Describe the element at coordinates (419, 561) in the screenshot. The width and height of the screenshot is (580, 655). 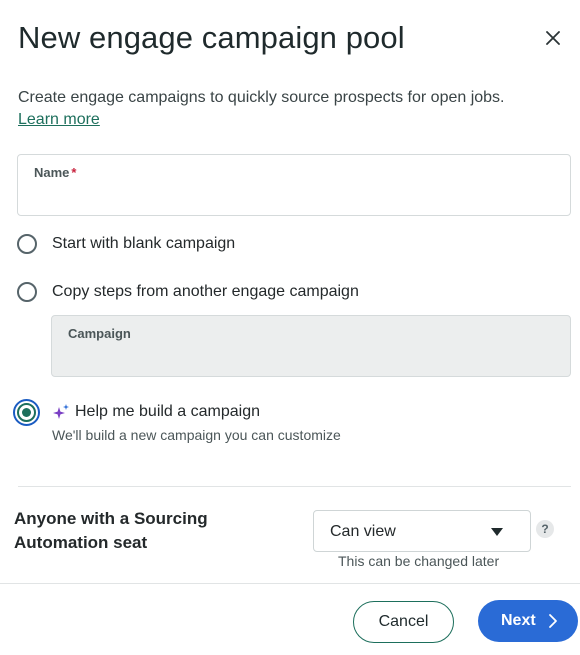
I see `permission-hint: This can be changed later` at that location.